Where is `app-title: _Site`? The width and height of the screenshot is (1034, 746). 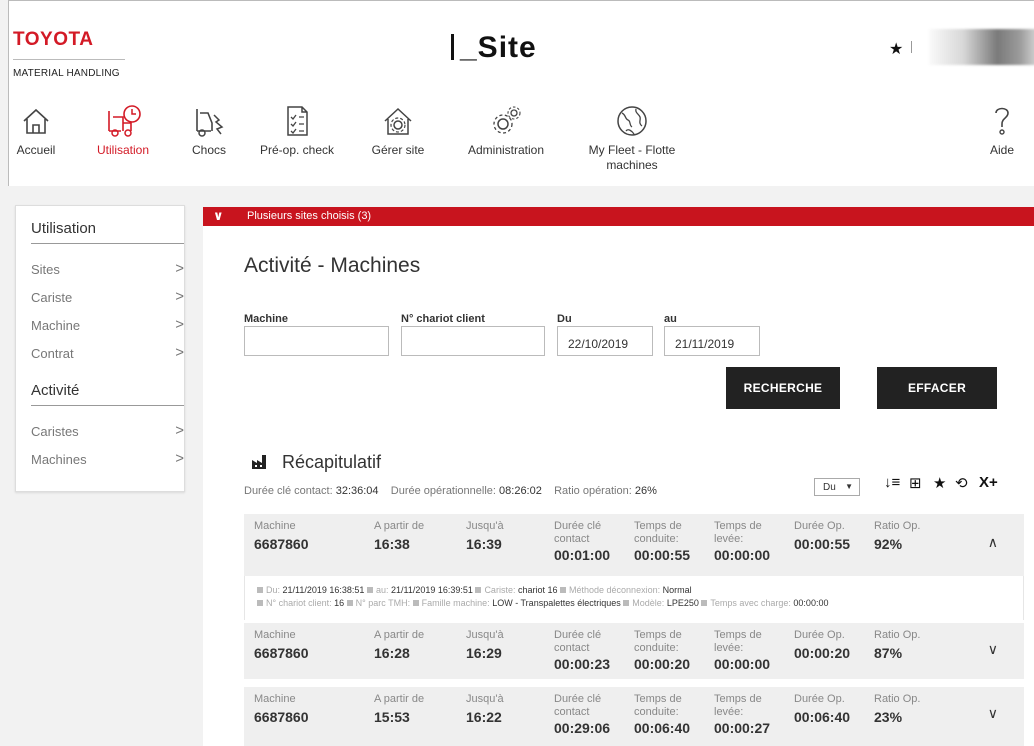 app-title: _Site is located at coordinates (494, 48).